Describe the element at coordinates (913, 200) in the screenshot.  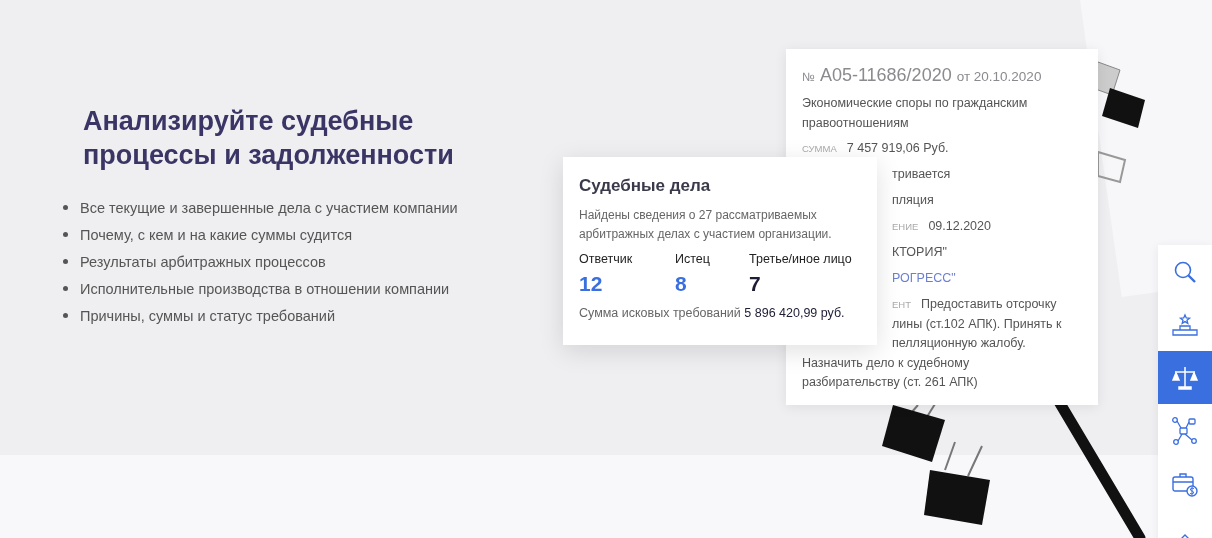
I see `case-text: пляция` at that location.